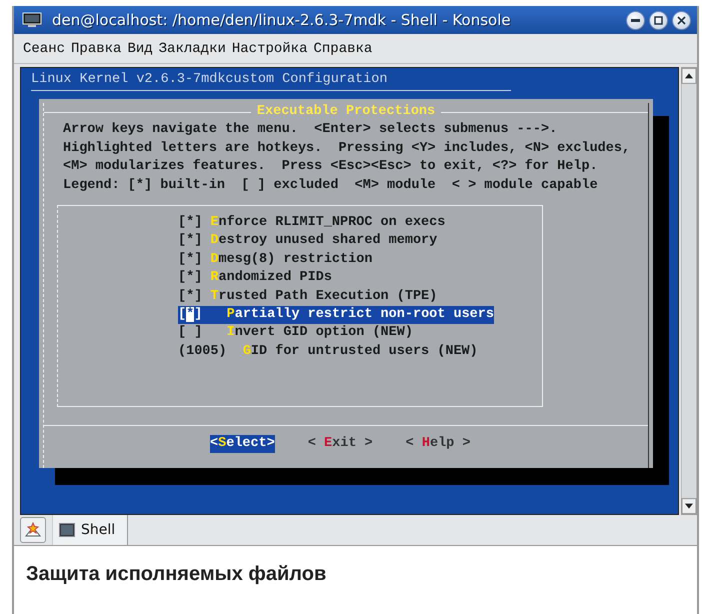 Image resolution: width=702 pixels, height=614 pixels. Describe the element at coordinates (275, 260) in the screenshot. I see `menu-option: [*] Dmesg(8) restriction` at that location.